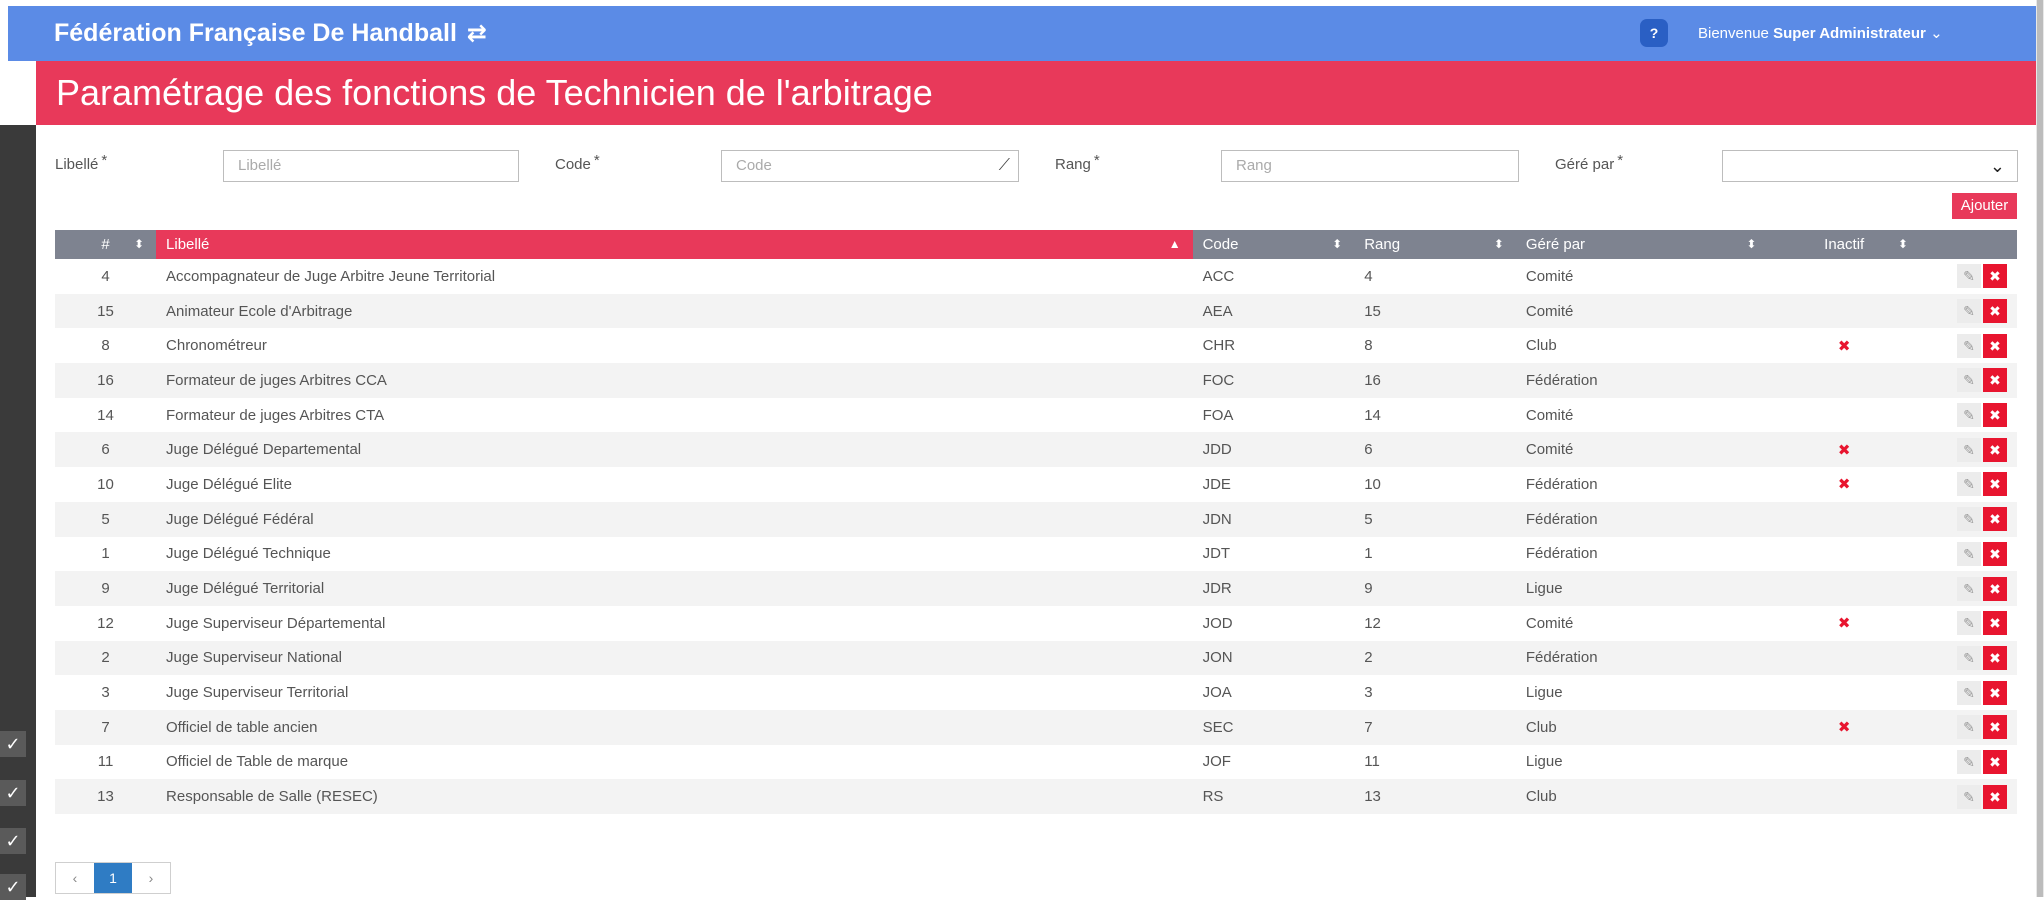  I want to click on table-row: 3 Juge Superviseur Territorial JOA 3 Ligue ✎ ✖, so click(1036, 692).